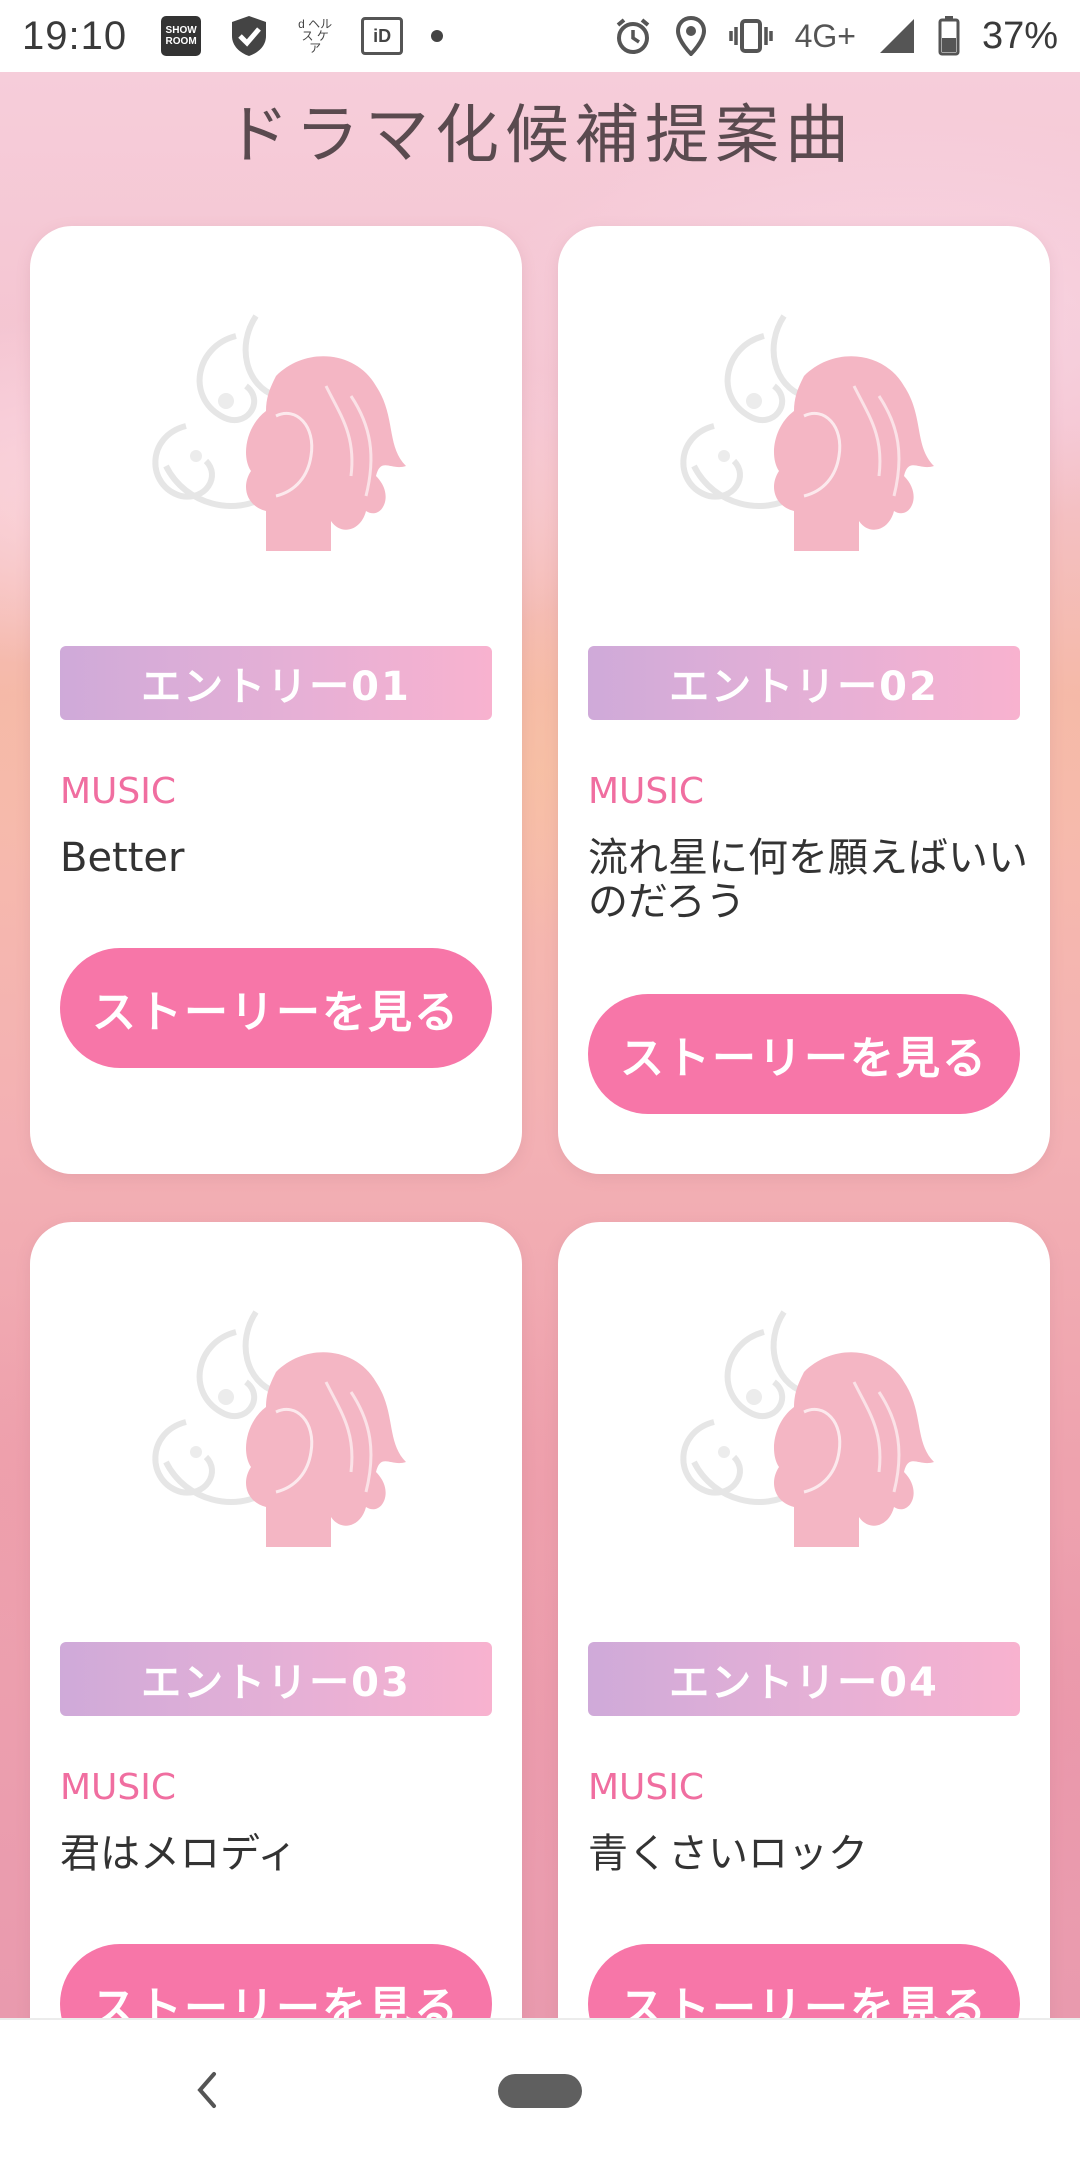 Image resolution: width=1080 pixels, height=2160 pixels. What do you see at coordinates (276, 683) in the screenshot?
I see `entry-badge: エントリー01` at bounding box center [276, 683].